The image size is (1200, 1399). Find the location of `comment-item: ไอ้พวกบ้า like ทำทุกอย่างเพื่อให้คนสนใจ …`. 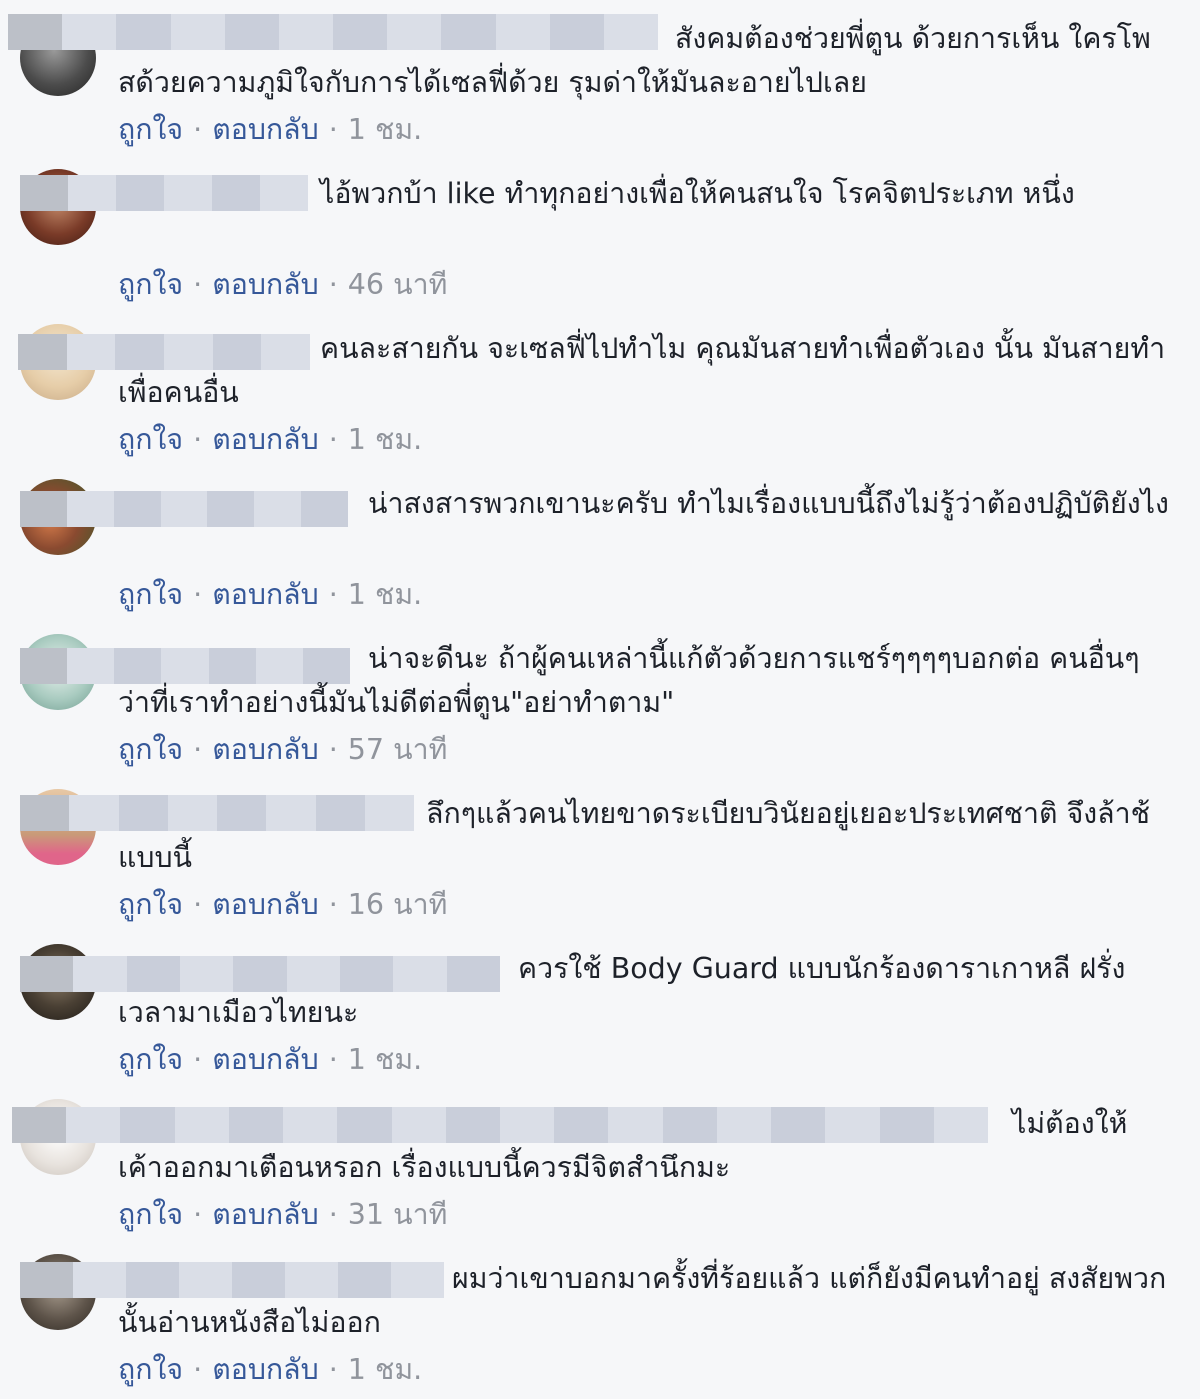

comment-item: ไอ้พวกบ้า like ทำทุกอย่างเพื่อให้คนสนใจ … is located at coordinates (600, 232).